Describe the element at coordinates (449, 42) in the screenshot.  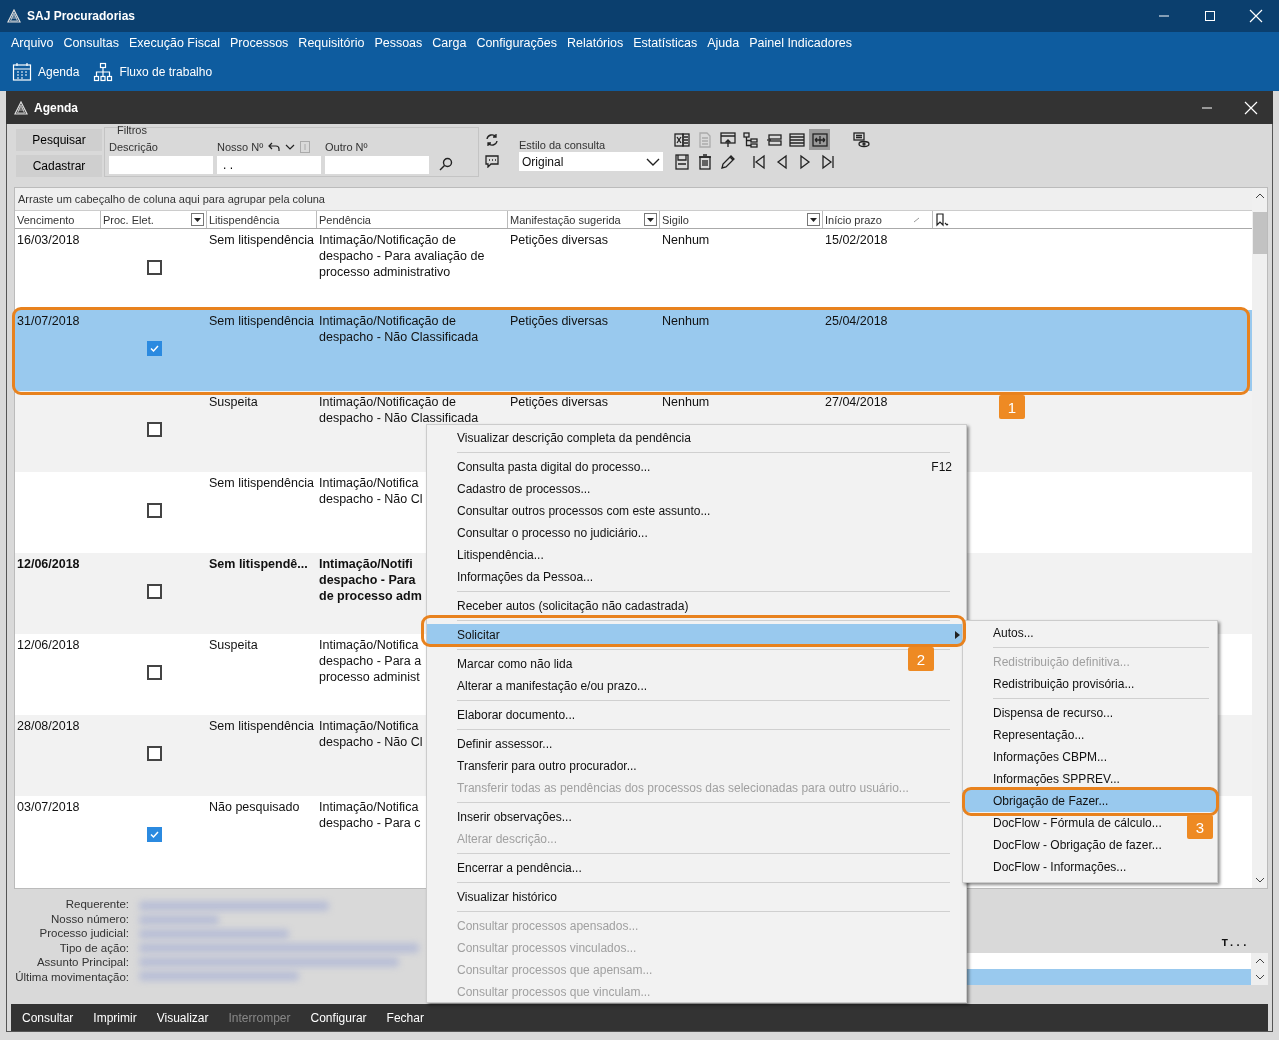
I see `menu-item: Carga` at that location.